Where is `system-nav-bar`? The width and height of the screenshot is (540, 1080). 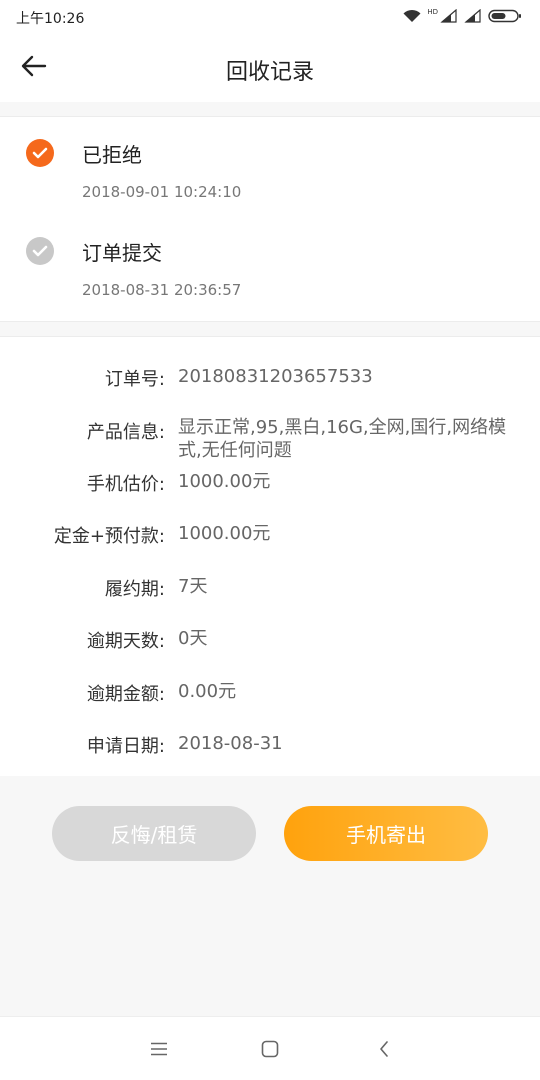
system-nav-bar is located at coordinates (270, 1048).